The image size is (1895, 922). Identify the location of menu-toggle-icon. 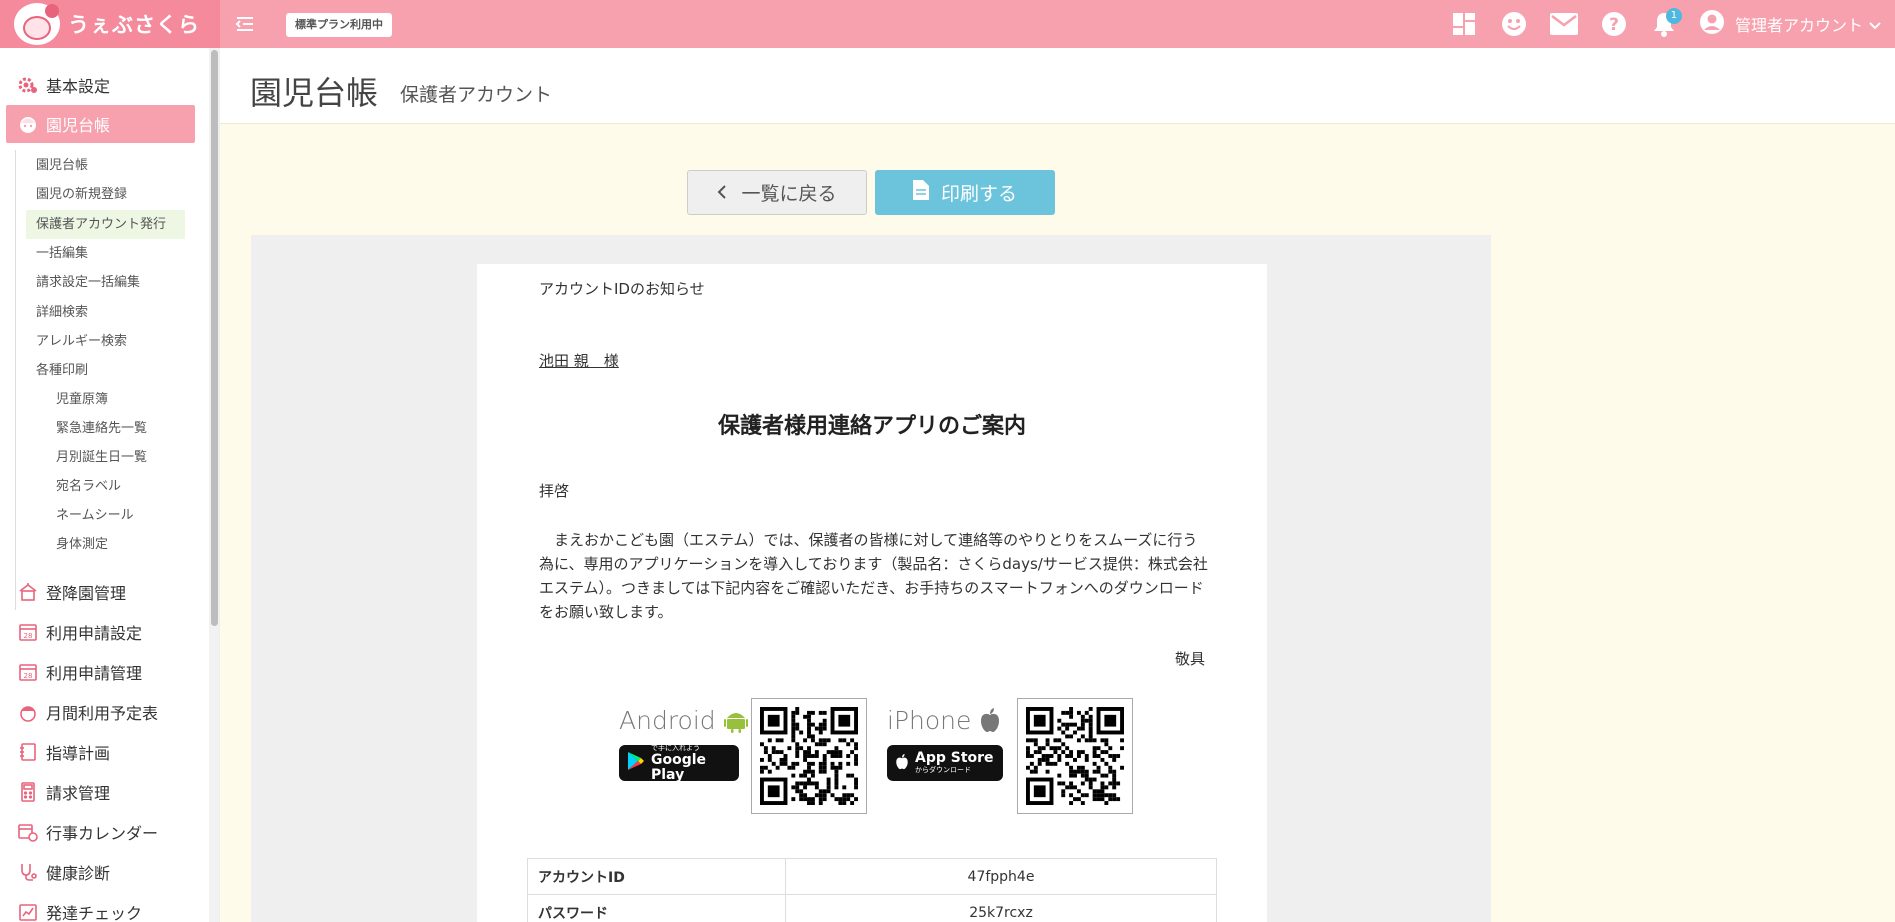
(245, 24).